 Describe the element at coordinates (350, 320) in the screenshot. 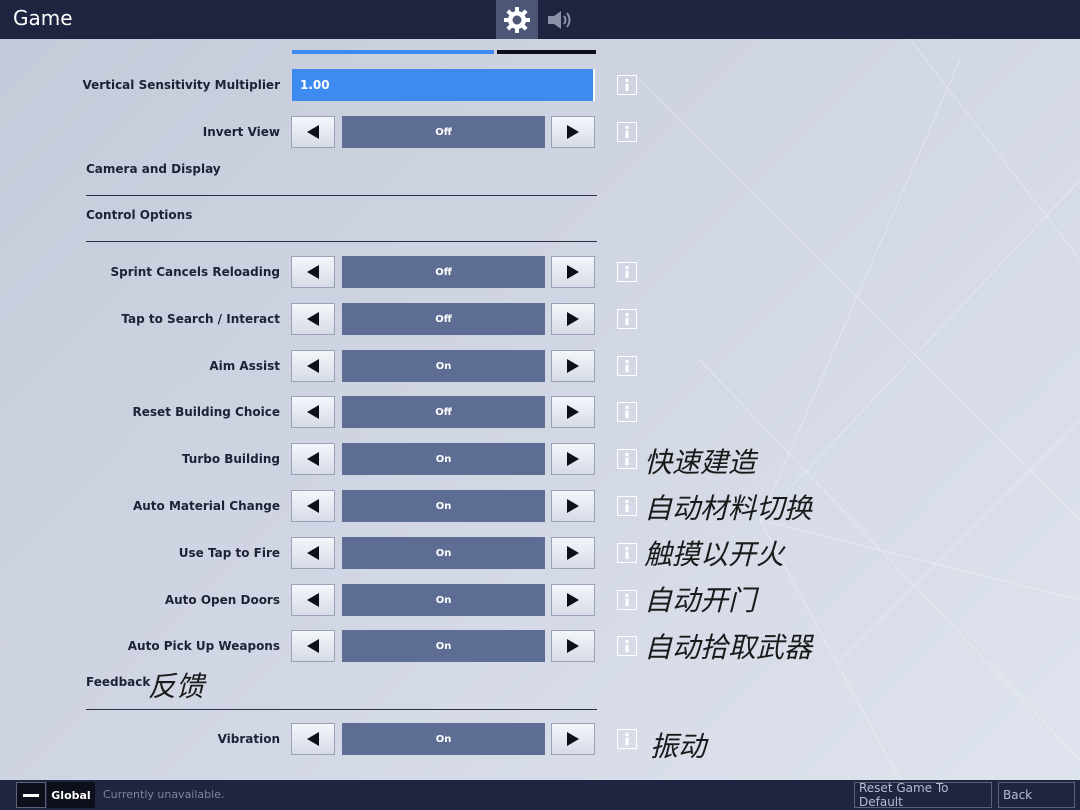

I see `setting-row: Tap to Search / Interact Off` at that location.